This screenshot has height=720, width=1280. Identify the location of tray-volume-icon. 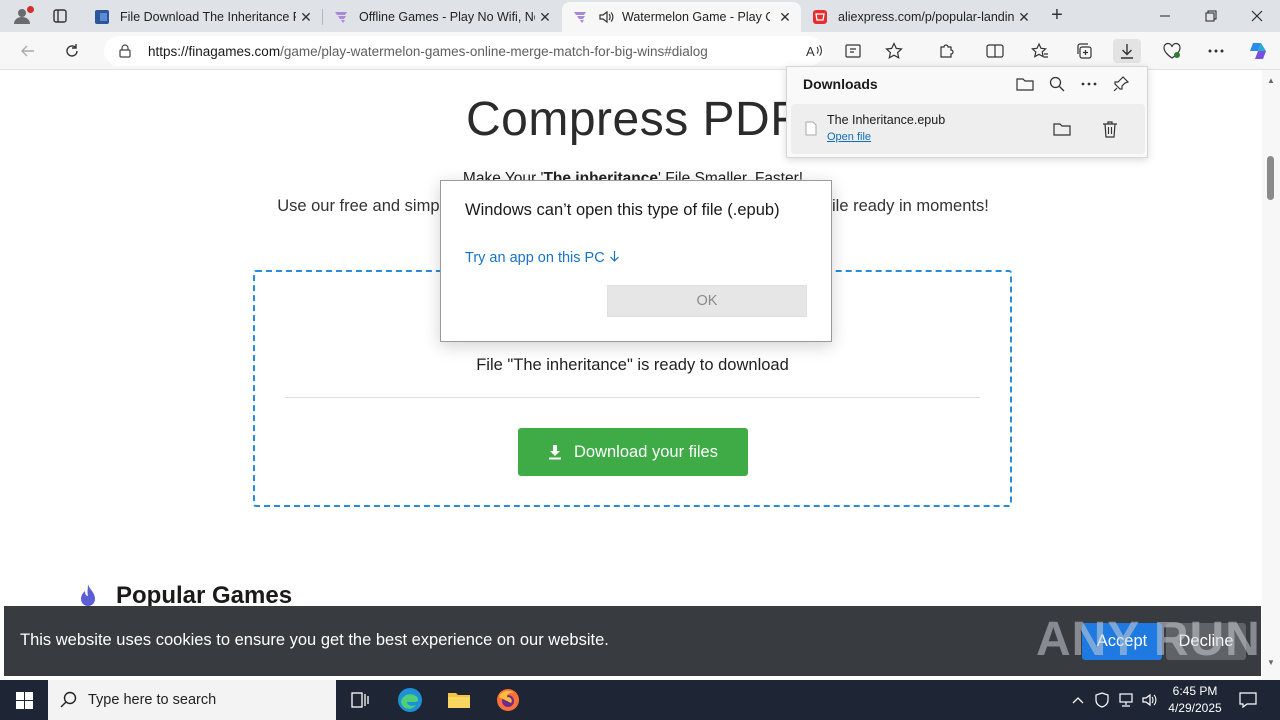
(1150, 700).